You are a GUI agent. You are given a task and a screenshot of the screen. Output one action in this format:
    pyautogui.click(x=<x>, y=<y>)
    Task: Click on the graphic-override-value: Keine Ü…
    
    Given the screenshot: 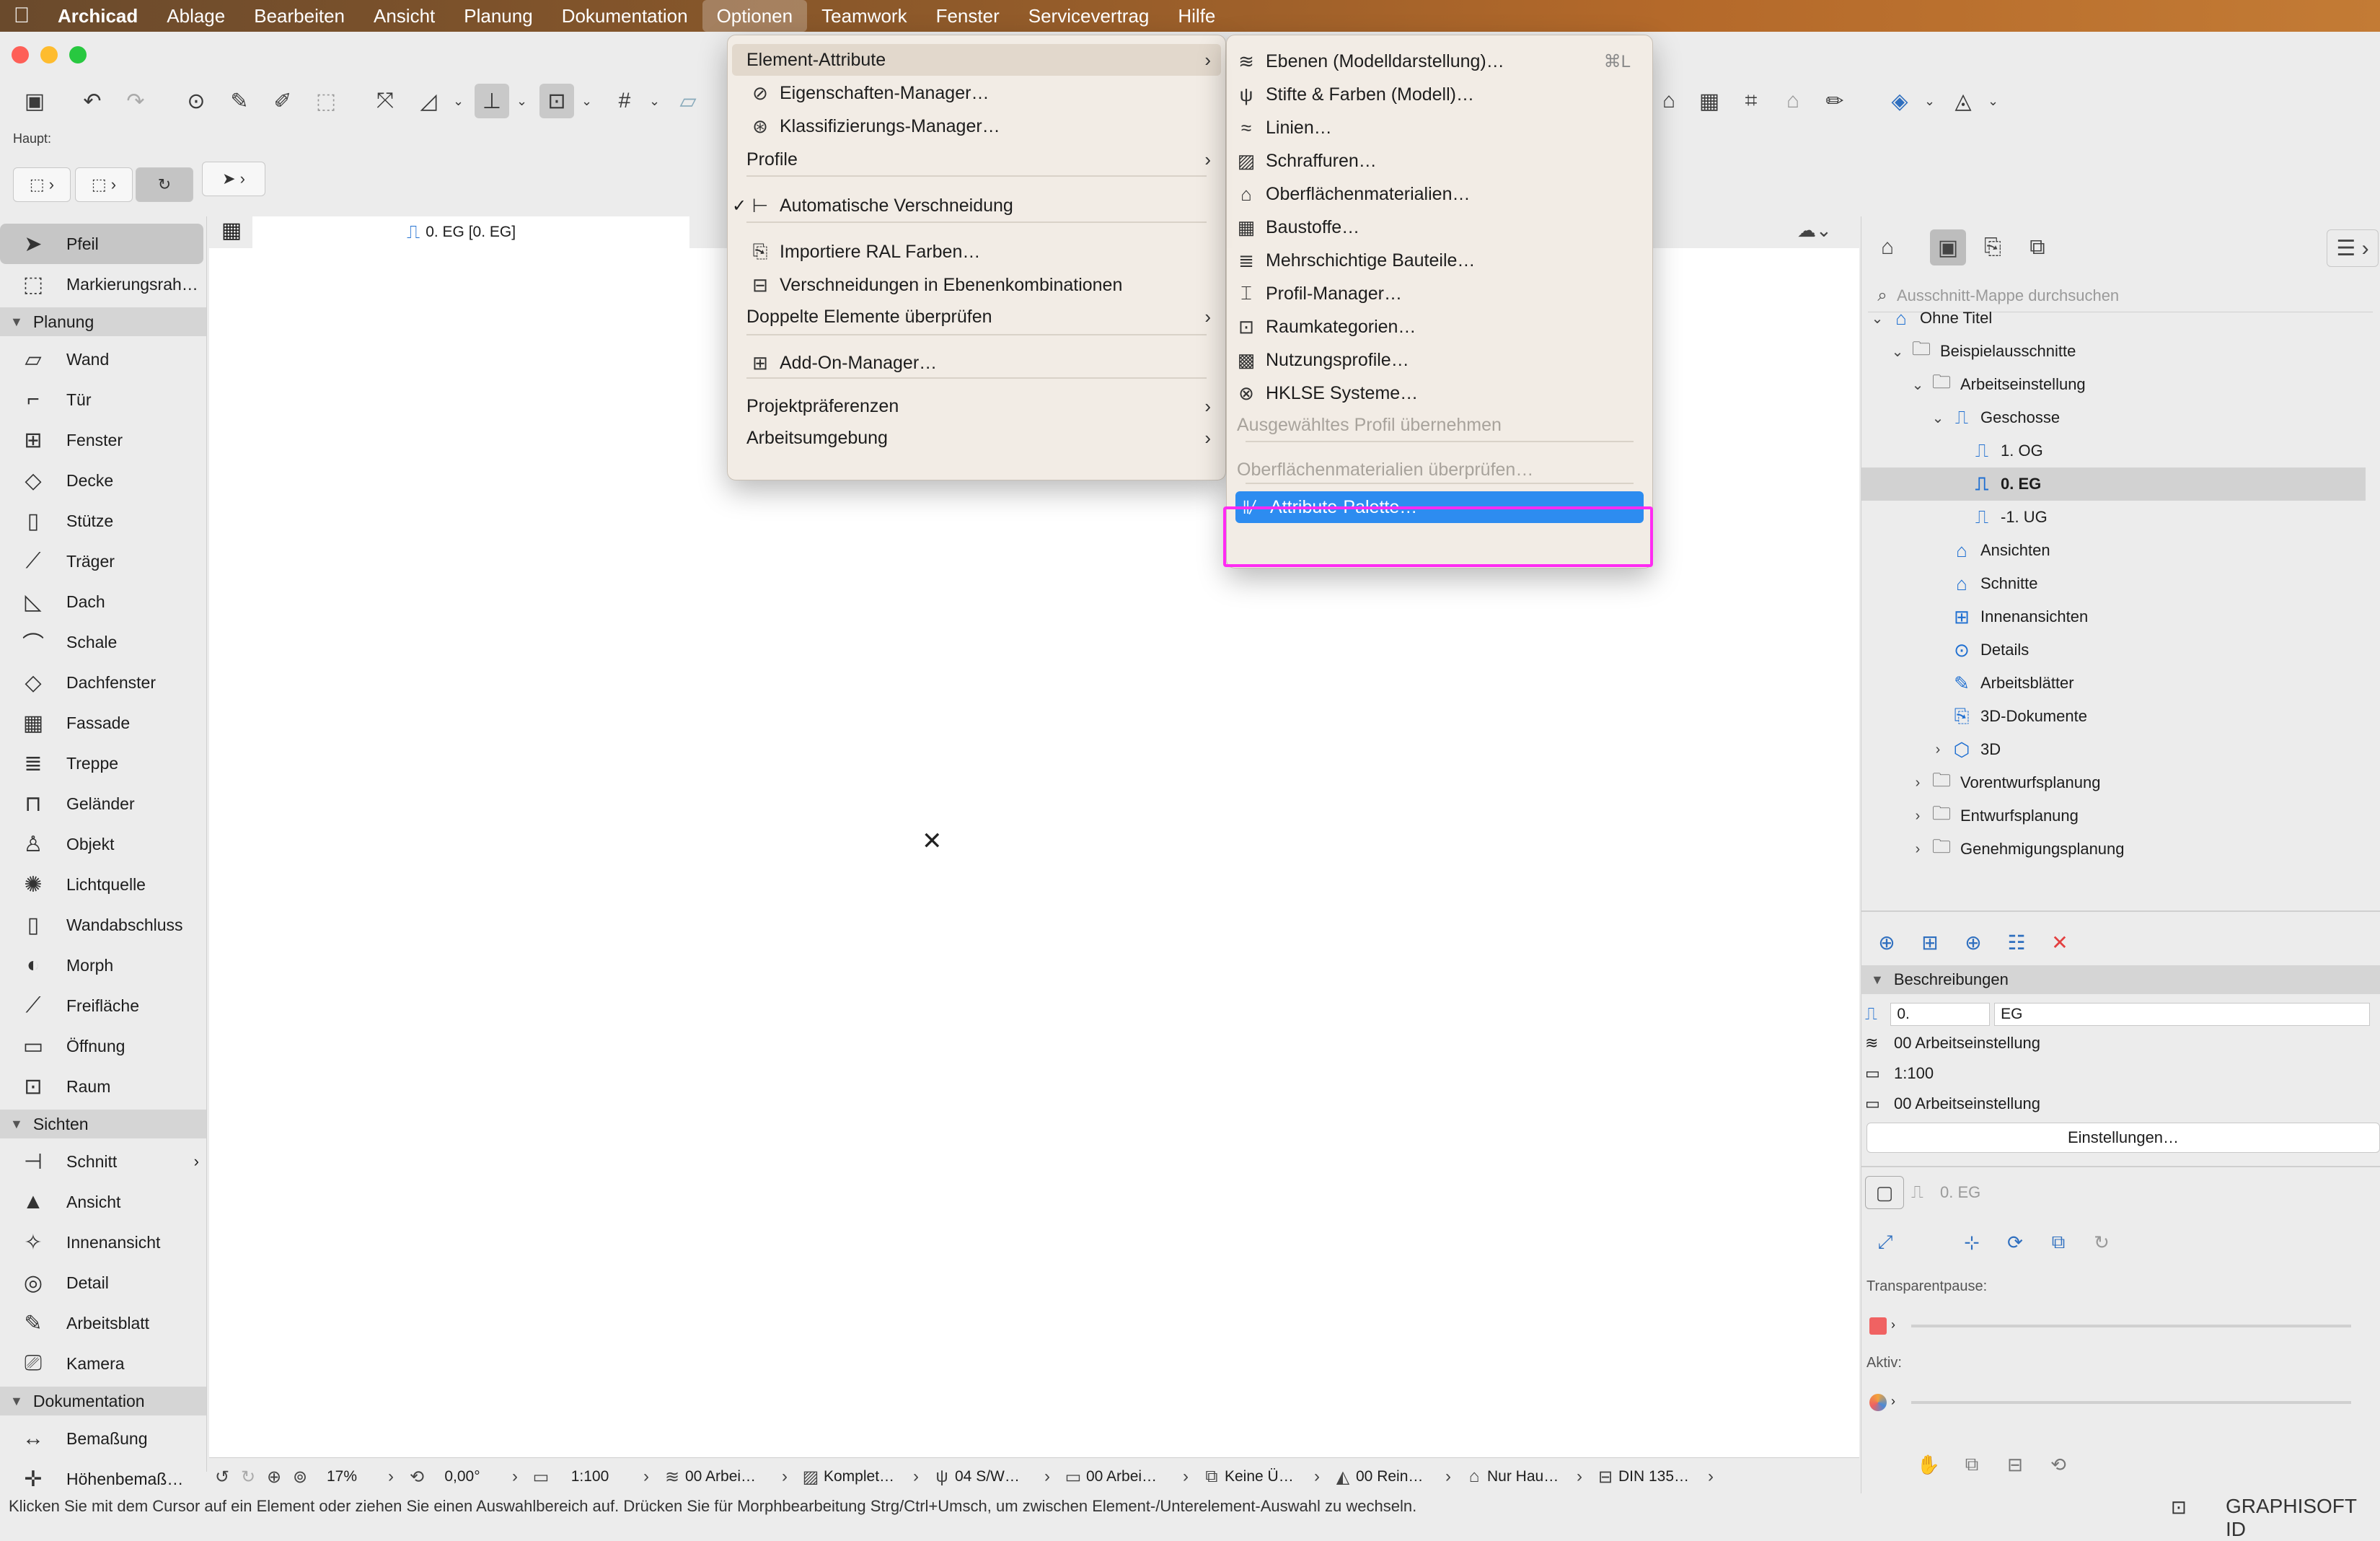 What is the action you would take?
    pyautogui.click(x=1261, y=1476)
    